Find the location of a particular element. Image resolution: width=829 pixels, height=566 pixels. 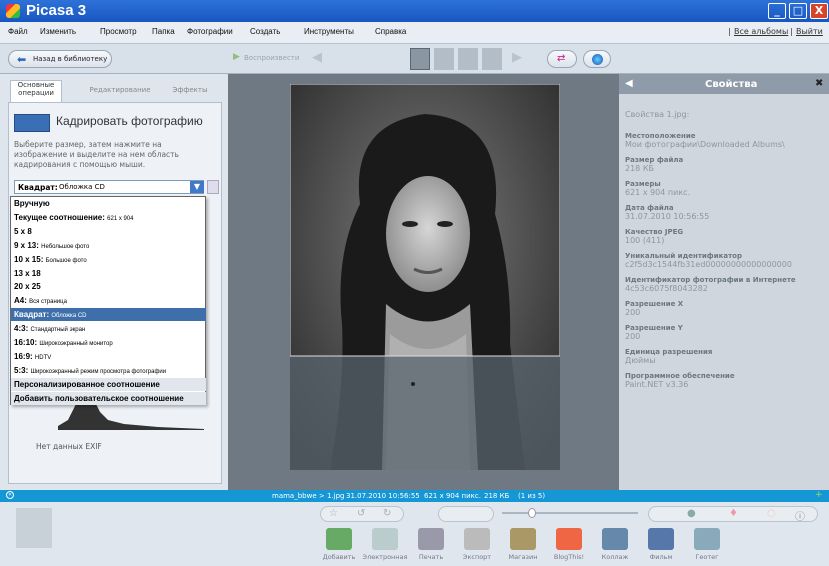

dropdown-option: A4: Вся страница is located at coordinates (108, 300).